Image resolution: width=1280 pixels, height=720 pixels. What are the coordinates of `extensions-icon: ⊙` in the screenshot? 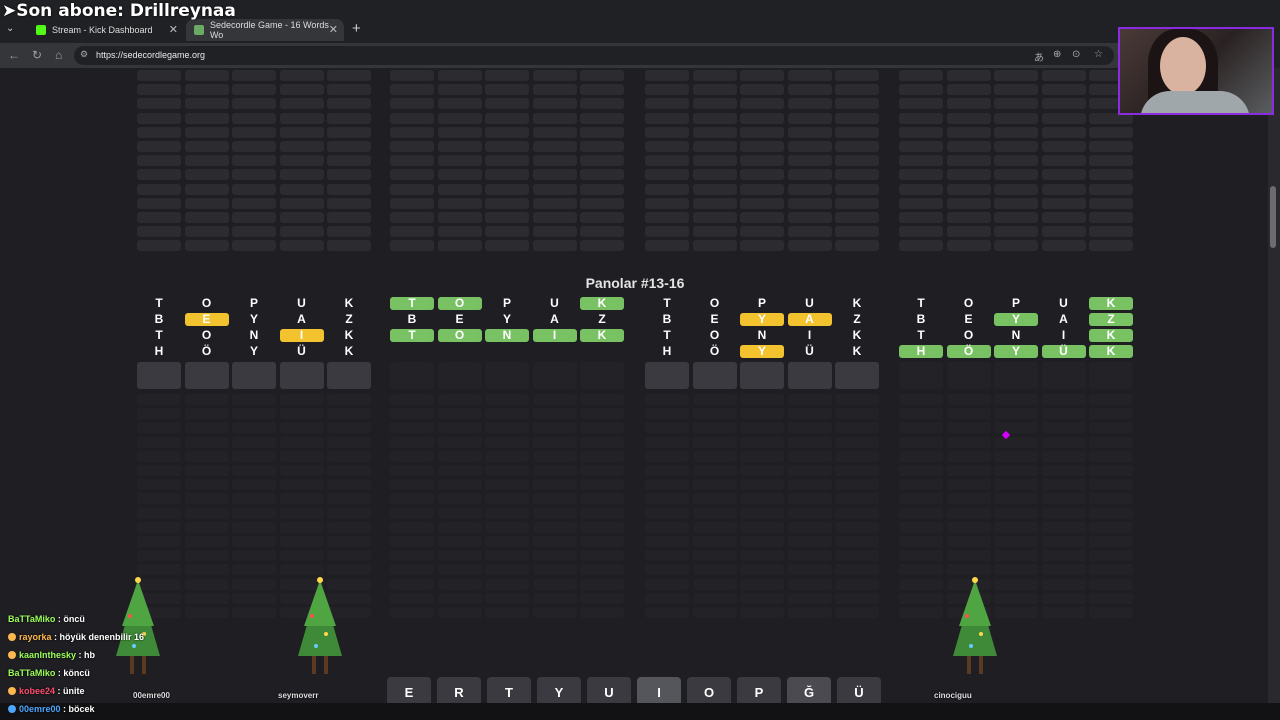 It's located at (1076, 54).